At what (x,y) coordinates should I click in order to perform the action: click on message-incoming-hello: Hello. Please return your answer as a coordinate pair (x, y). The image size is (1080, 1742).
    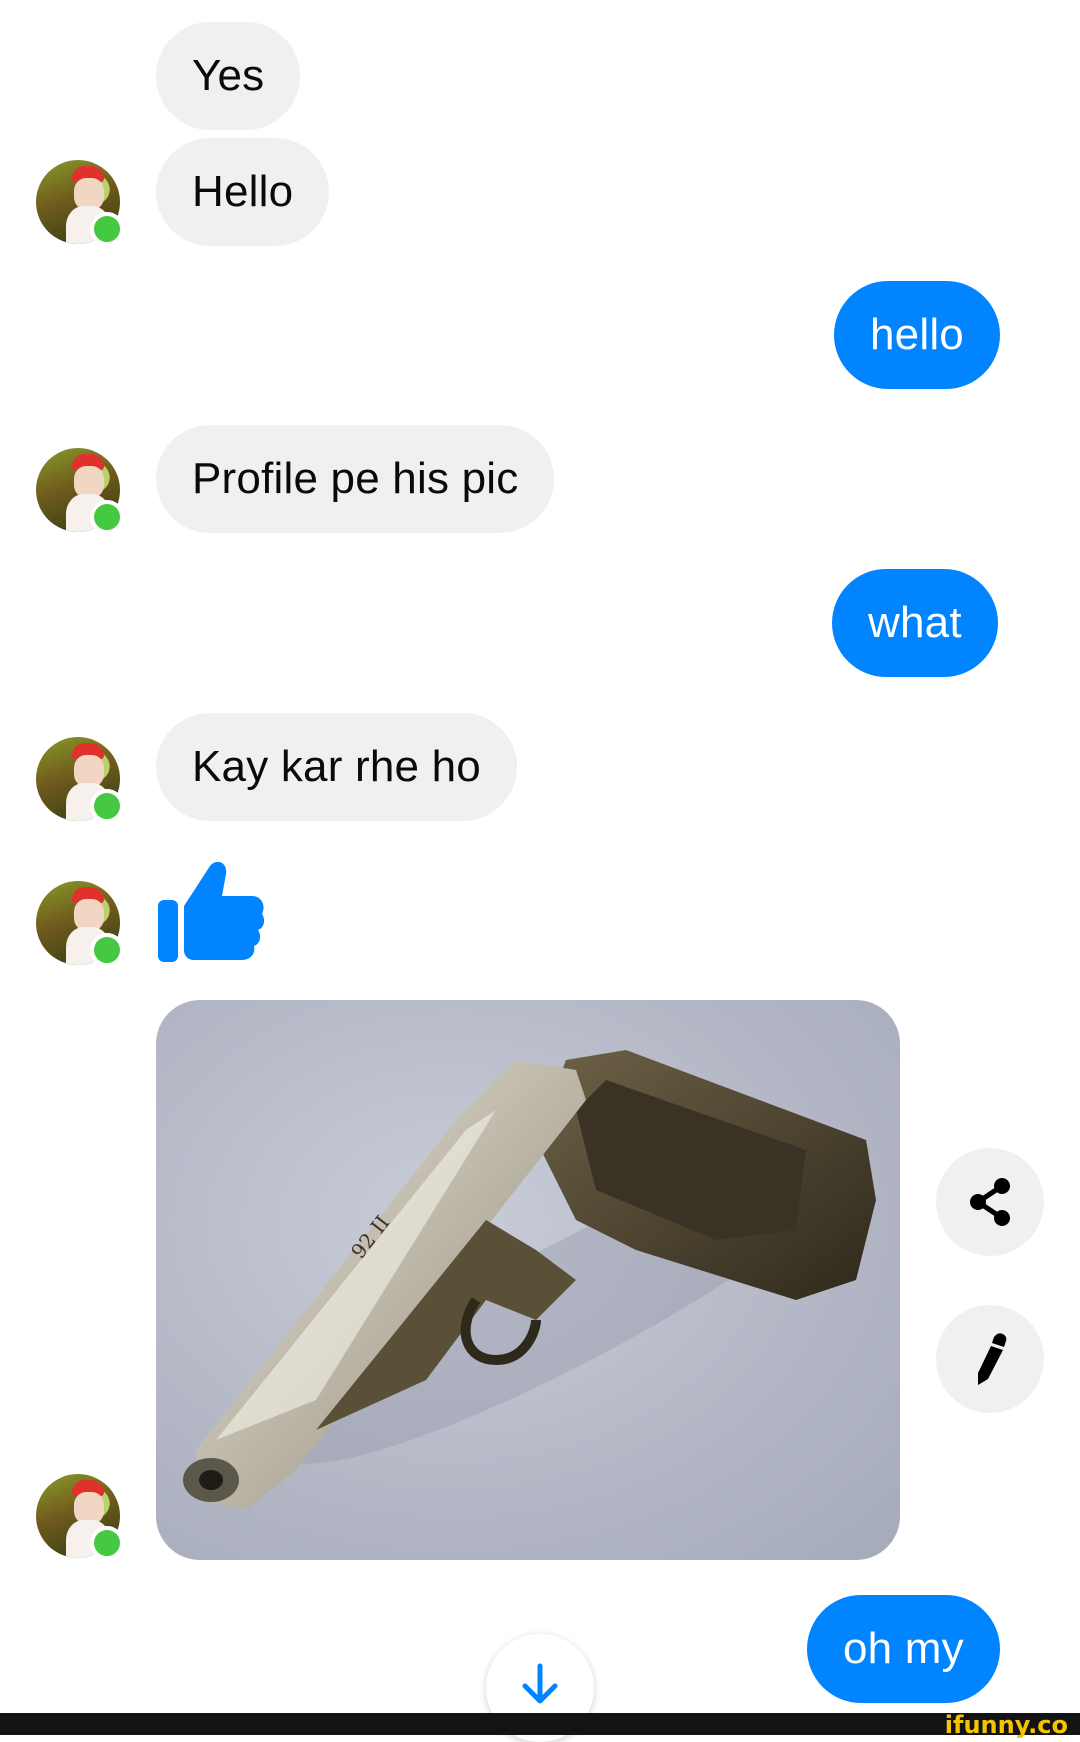
    Looking at the image, I should click on (243, 192).